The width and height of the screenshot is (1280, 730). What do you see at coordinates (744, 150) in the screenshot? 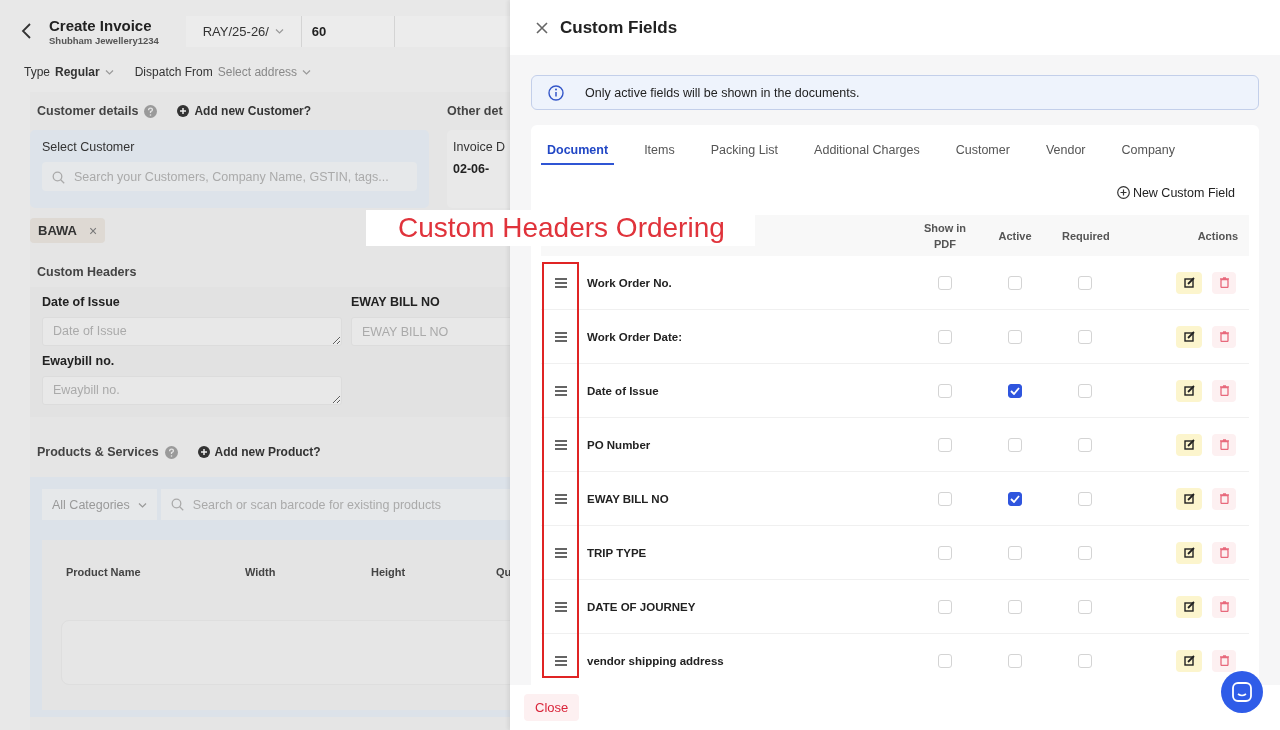
I see `tab: Packing List` at bounding box center [744, 150].